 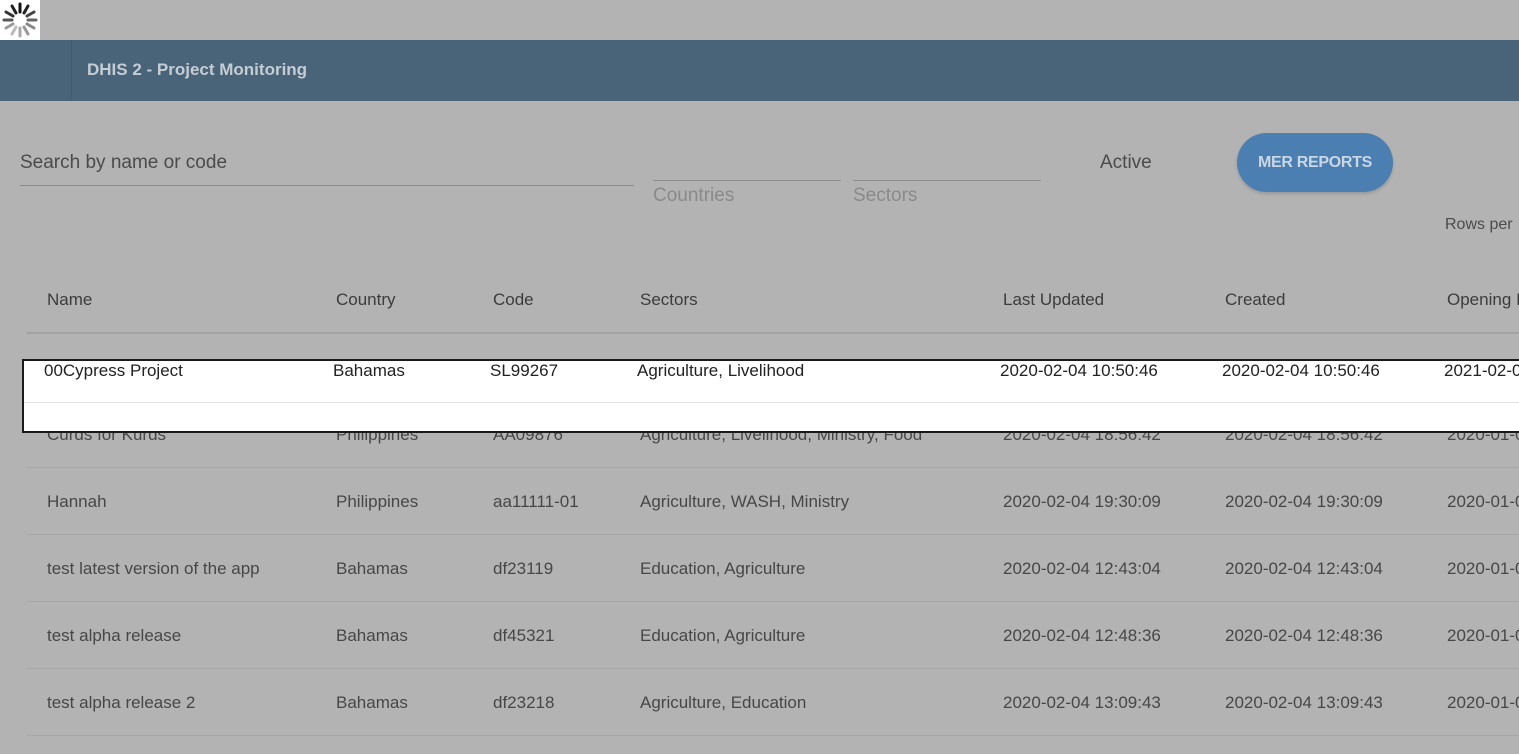 I want to click on column-header-name: Name, so click(x=69, y=300).